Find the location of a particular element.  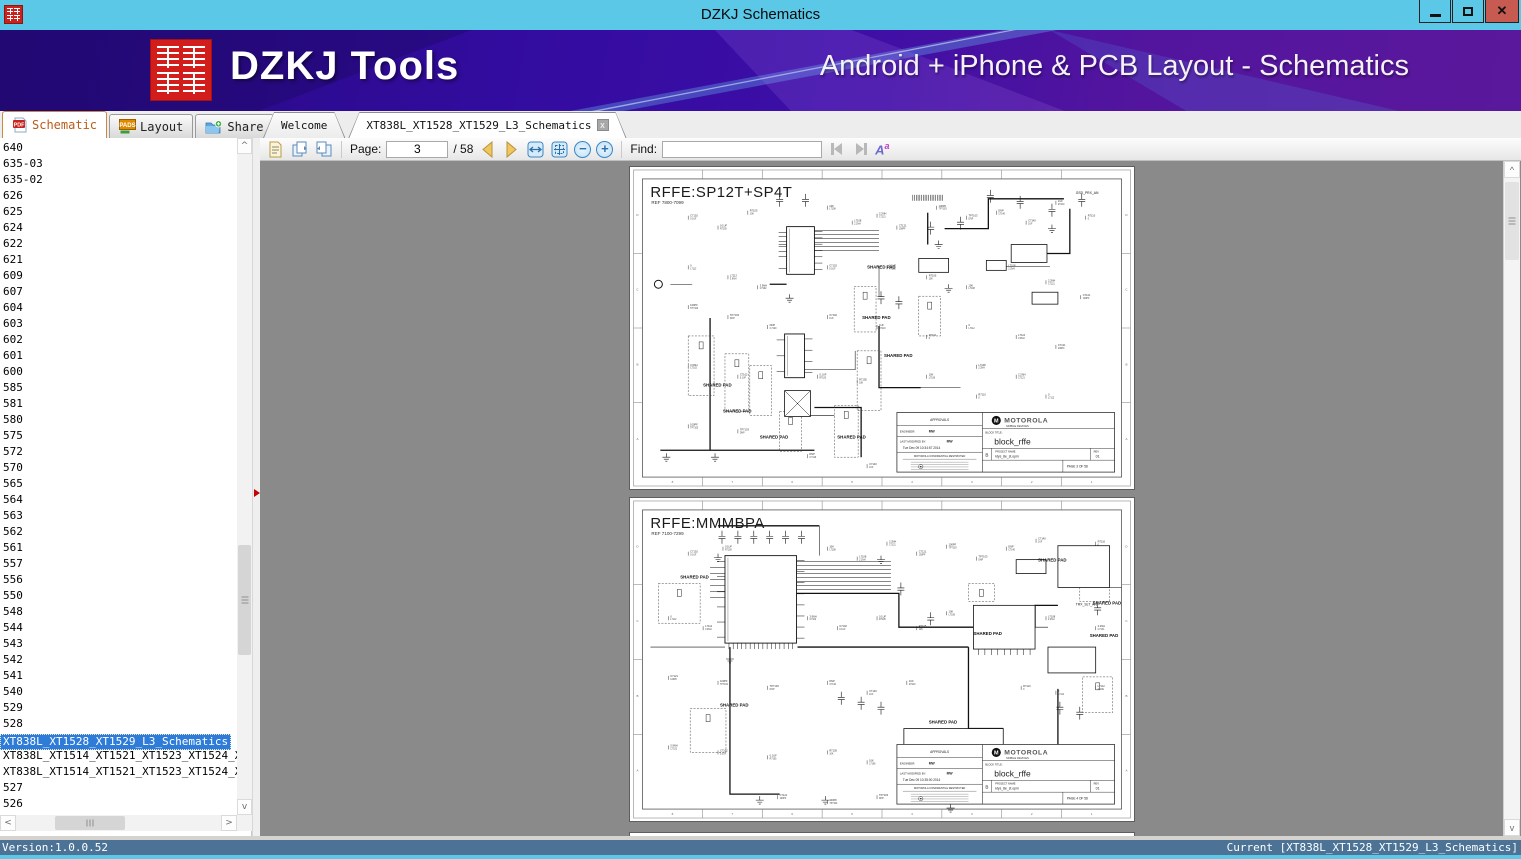

doc-tab-current: XT838L_XT1528_XT1529_L3_Schematics x is located at coordinates (487, 125).